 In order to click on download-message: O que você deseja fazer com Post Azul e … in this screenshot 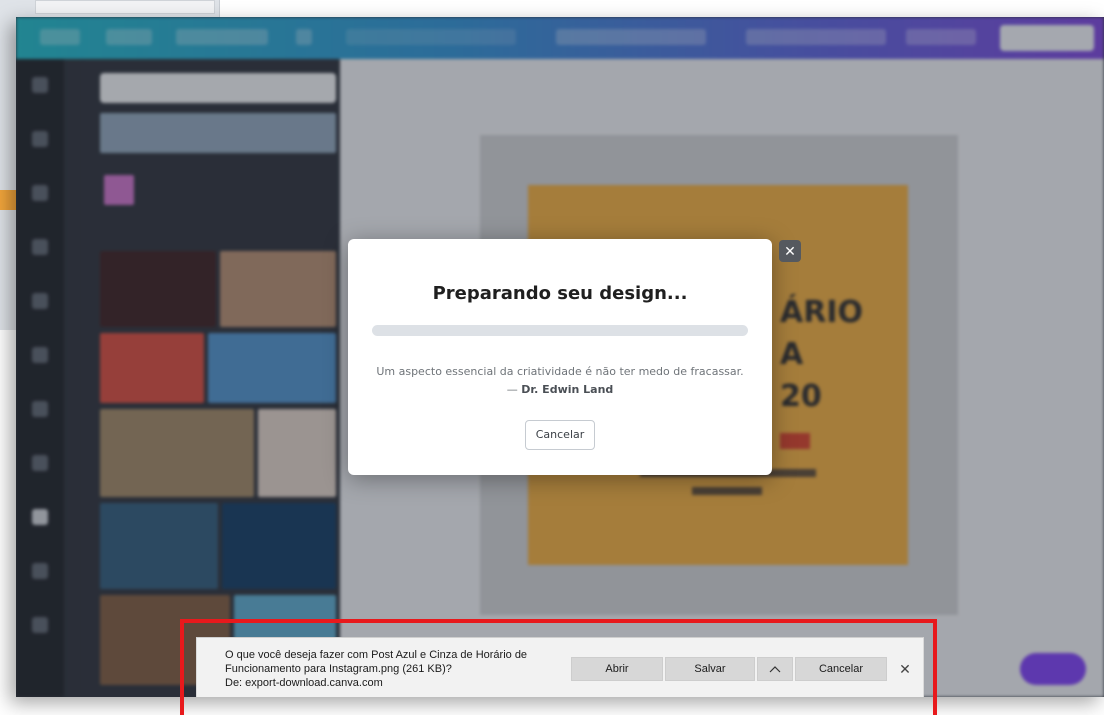, I will do `click(390, 669)`.